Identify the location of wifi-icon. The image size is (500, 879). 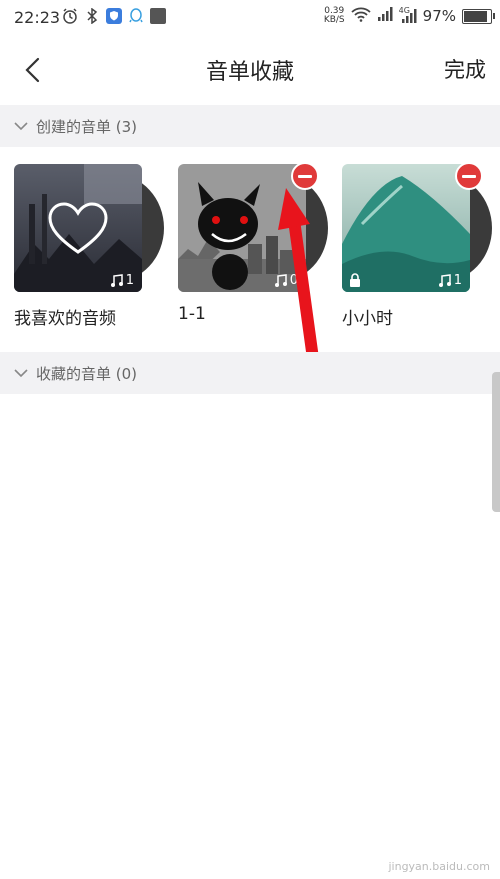
(361, 16).